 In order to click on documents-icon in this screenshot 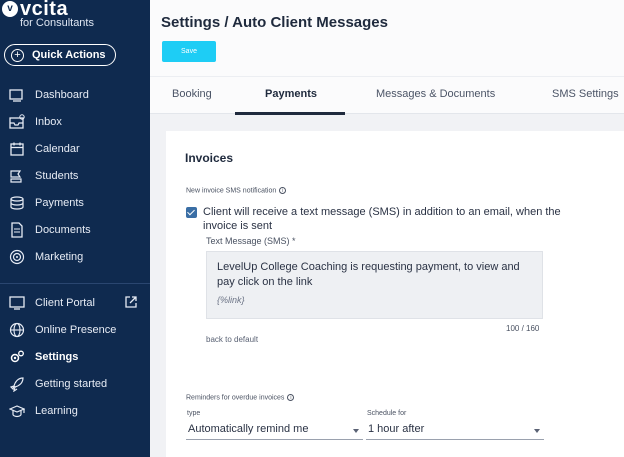, I will do `click(17, 230)`.